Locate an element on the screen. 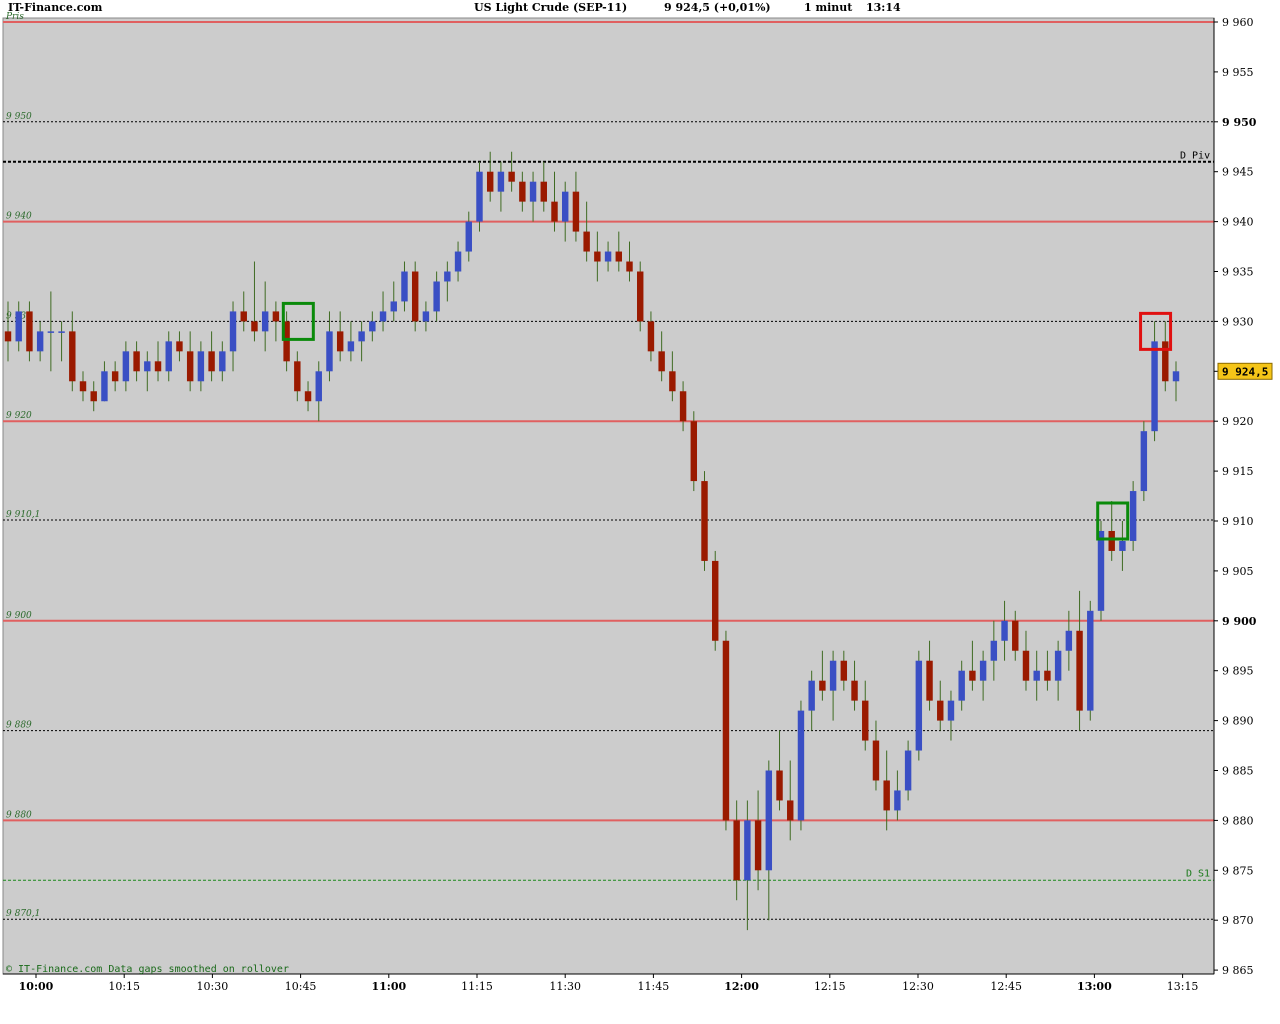 The width and height of the screenshot is (1280, 1024). x-tick-label: 10:15 is located at coordinates (124, 986).